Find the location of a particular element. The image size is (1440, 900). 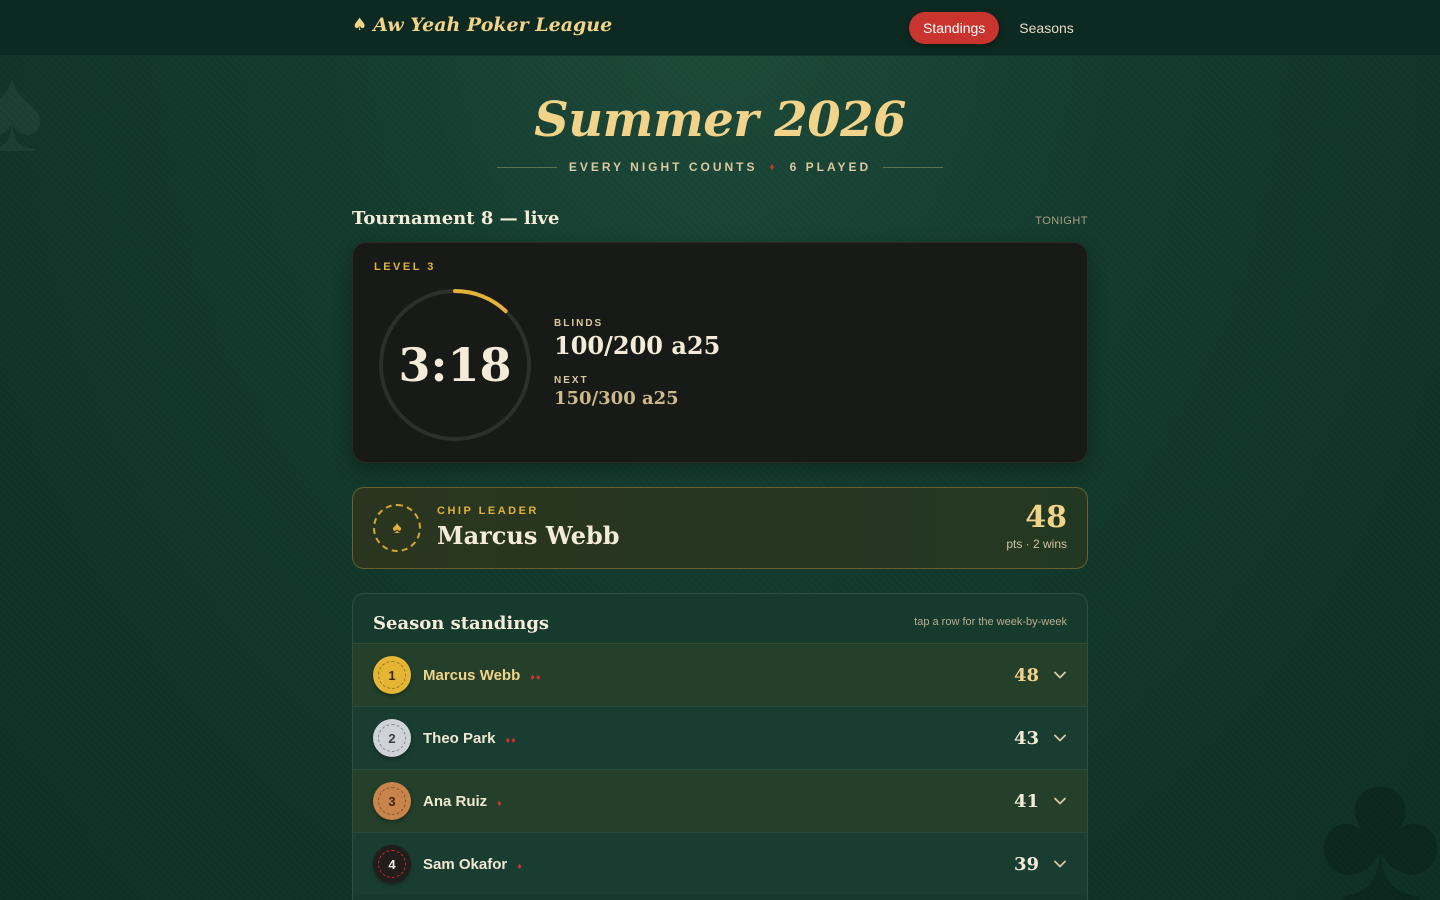

player-points: 39 is located at coordinates (1026, 864).